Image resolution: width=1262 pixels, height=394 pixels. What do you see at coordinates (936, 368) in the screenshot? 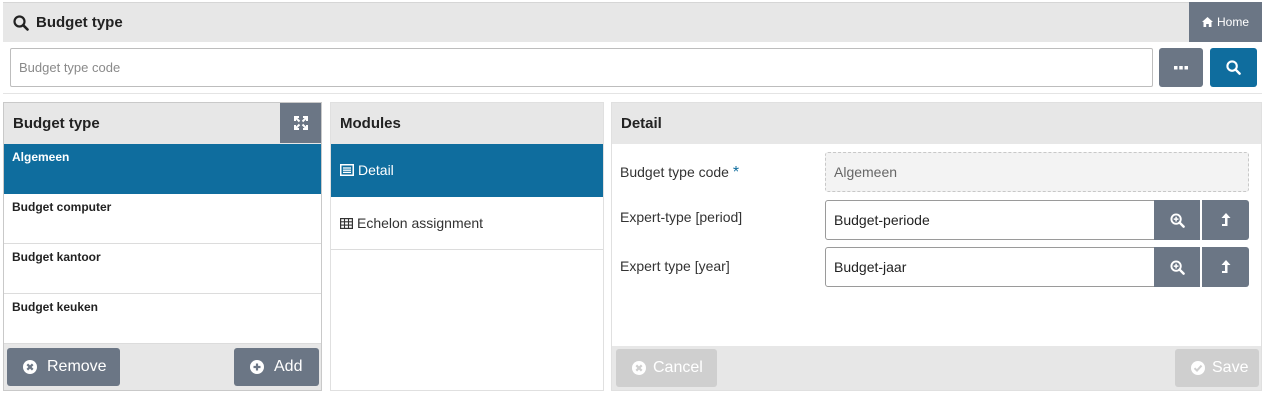
I see `detail-panel-footer: Cancel Save` at bounding box center [936, 368].